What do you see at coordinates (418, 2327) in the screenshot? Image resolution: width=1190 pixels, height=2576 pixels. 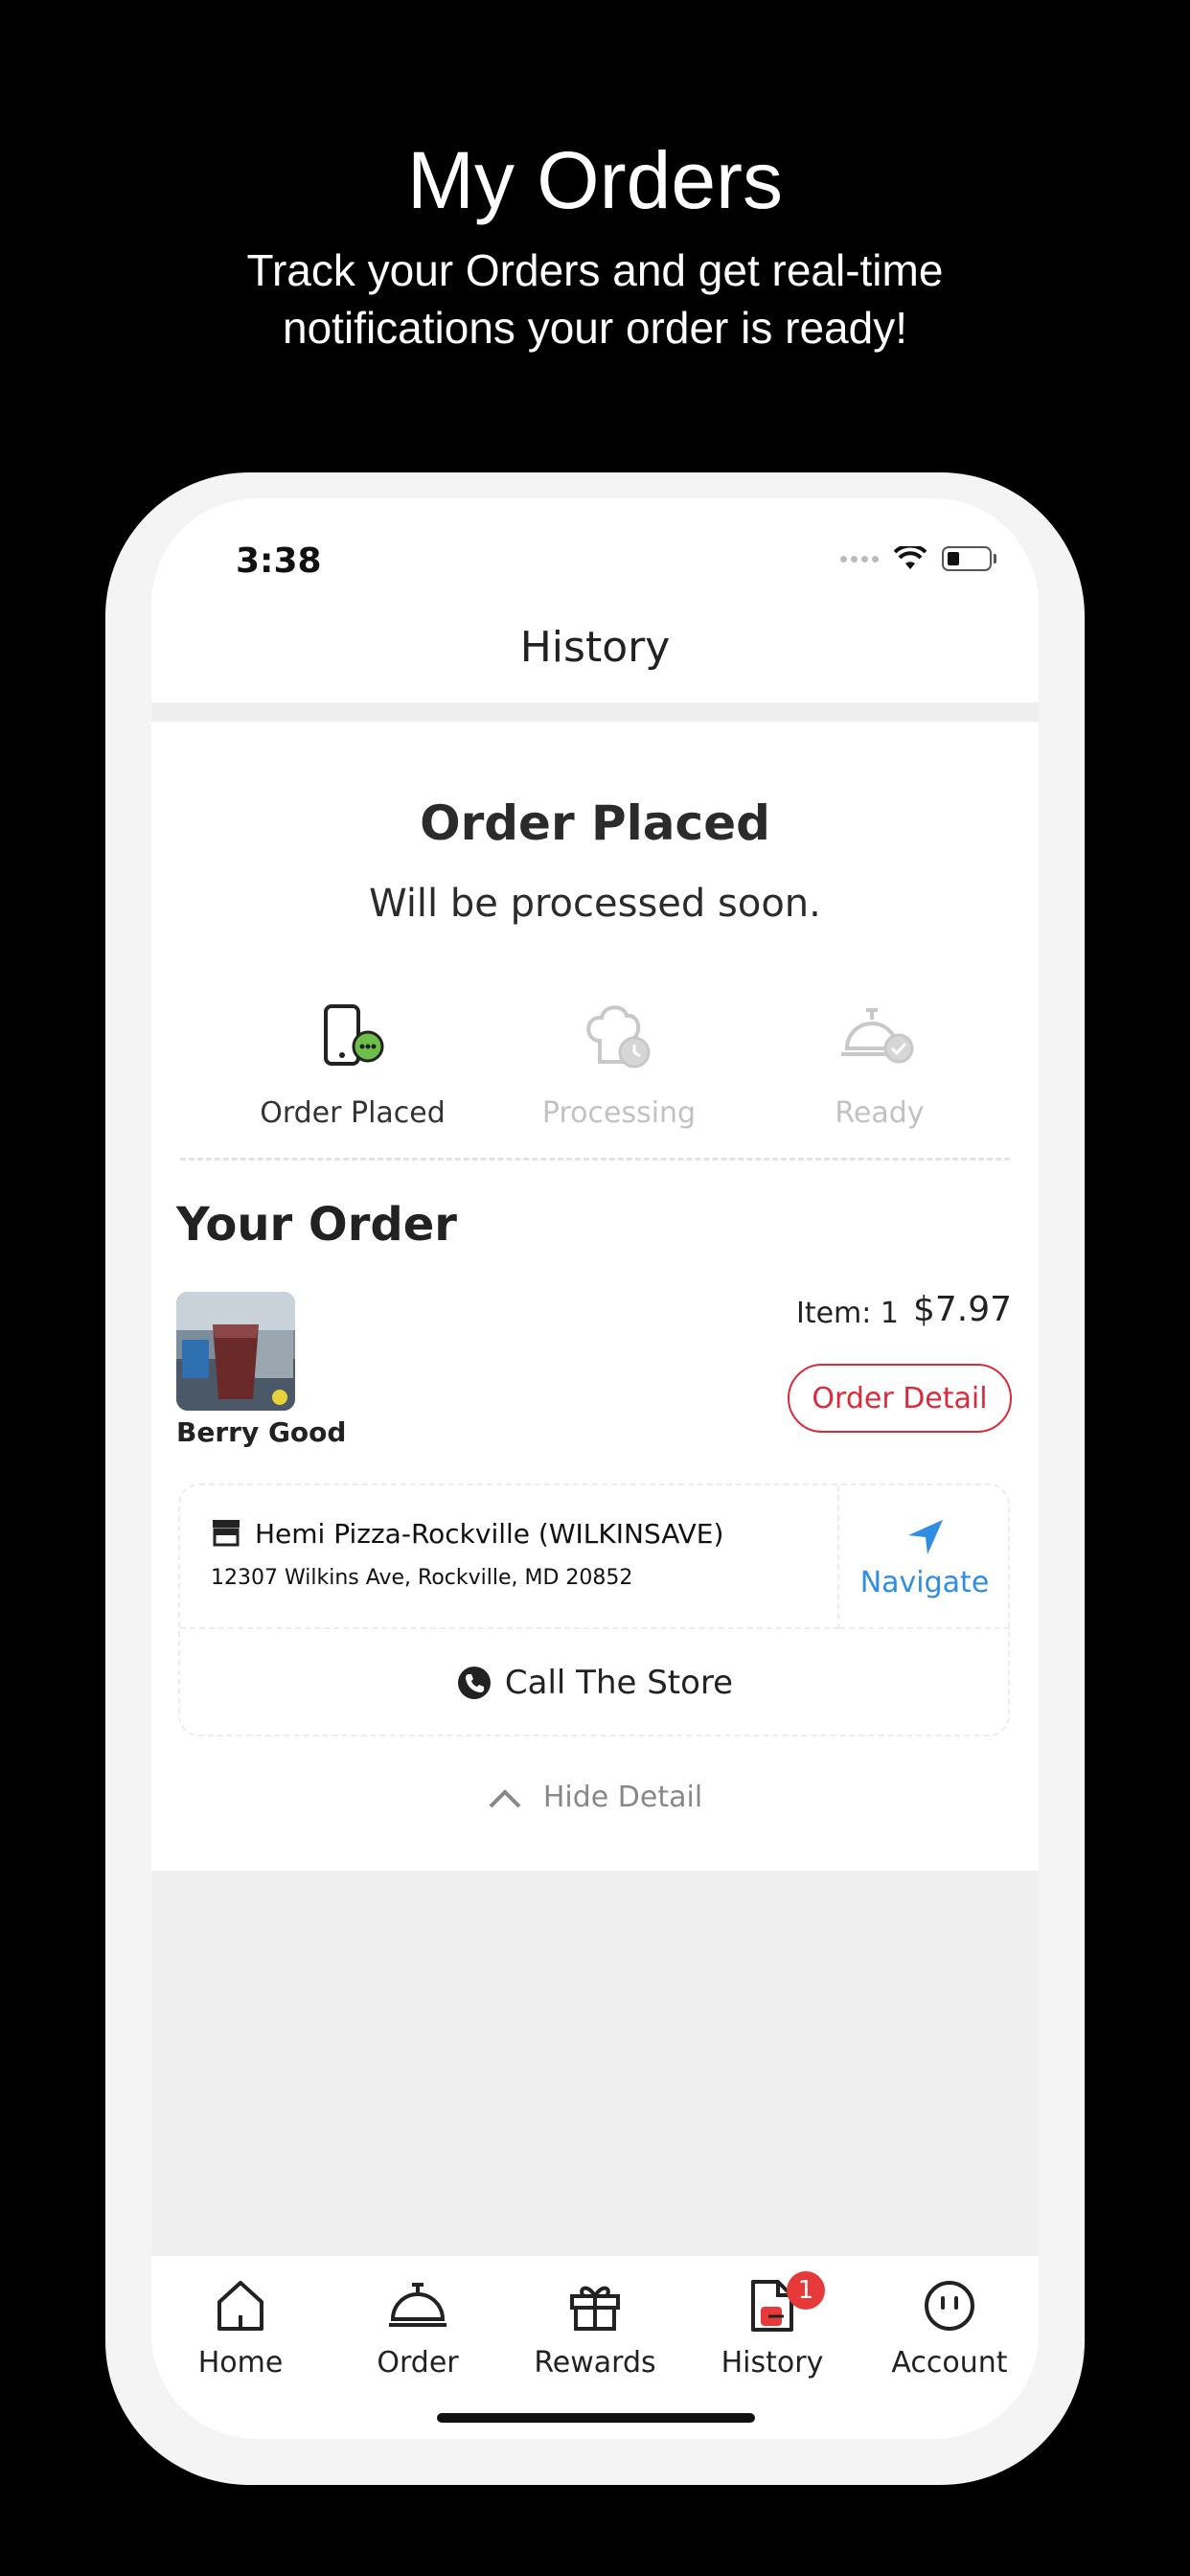 I see `tab-order: Order` at bounding box center [418, 2327].